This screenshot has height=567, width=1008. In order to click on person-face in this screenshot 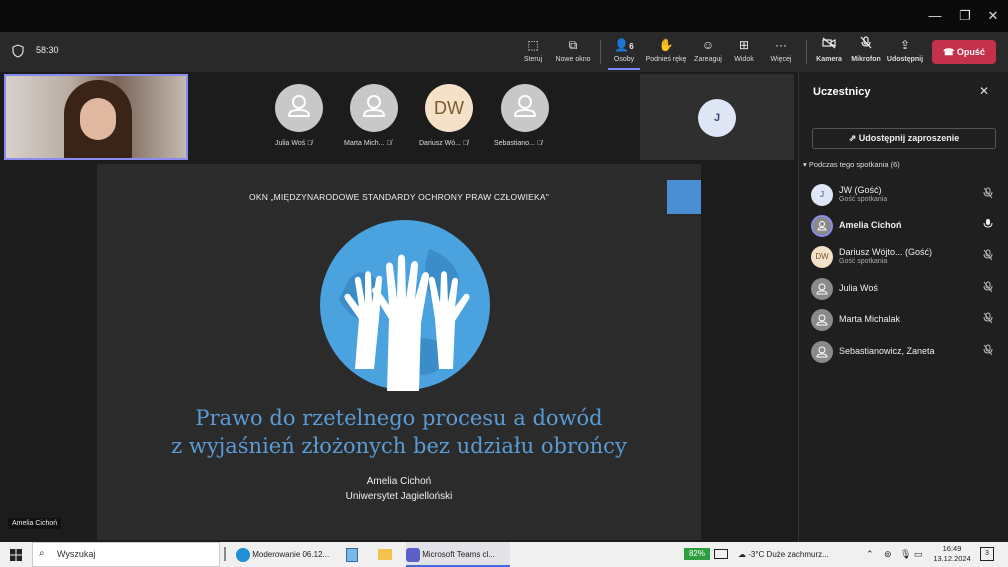, I will do `click(98, 119)`.